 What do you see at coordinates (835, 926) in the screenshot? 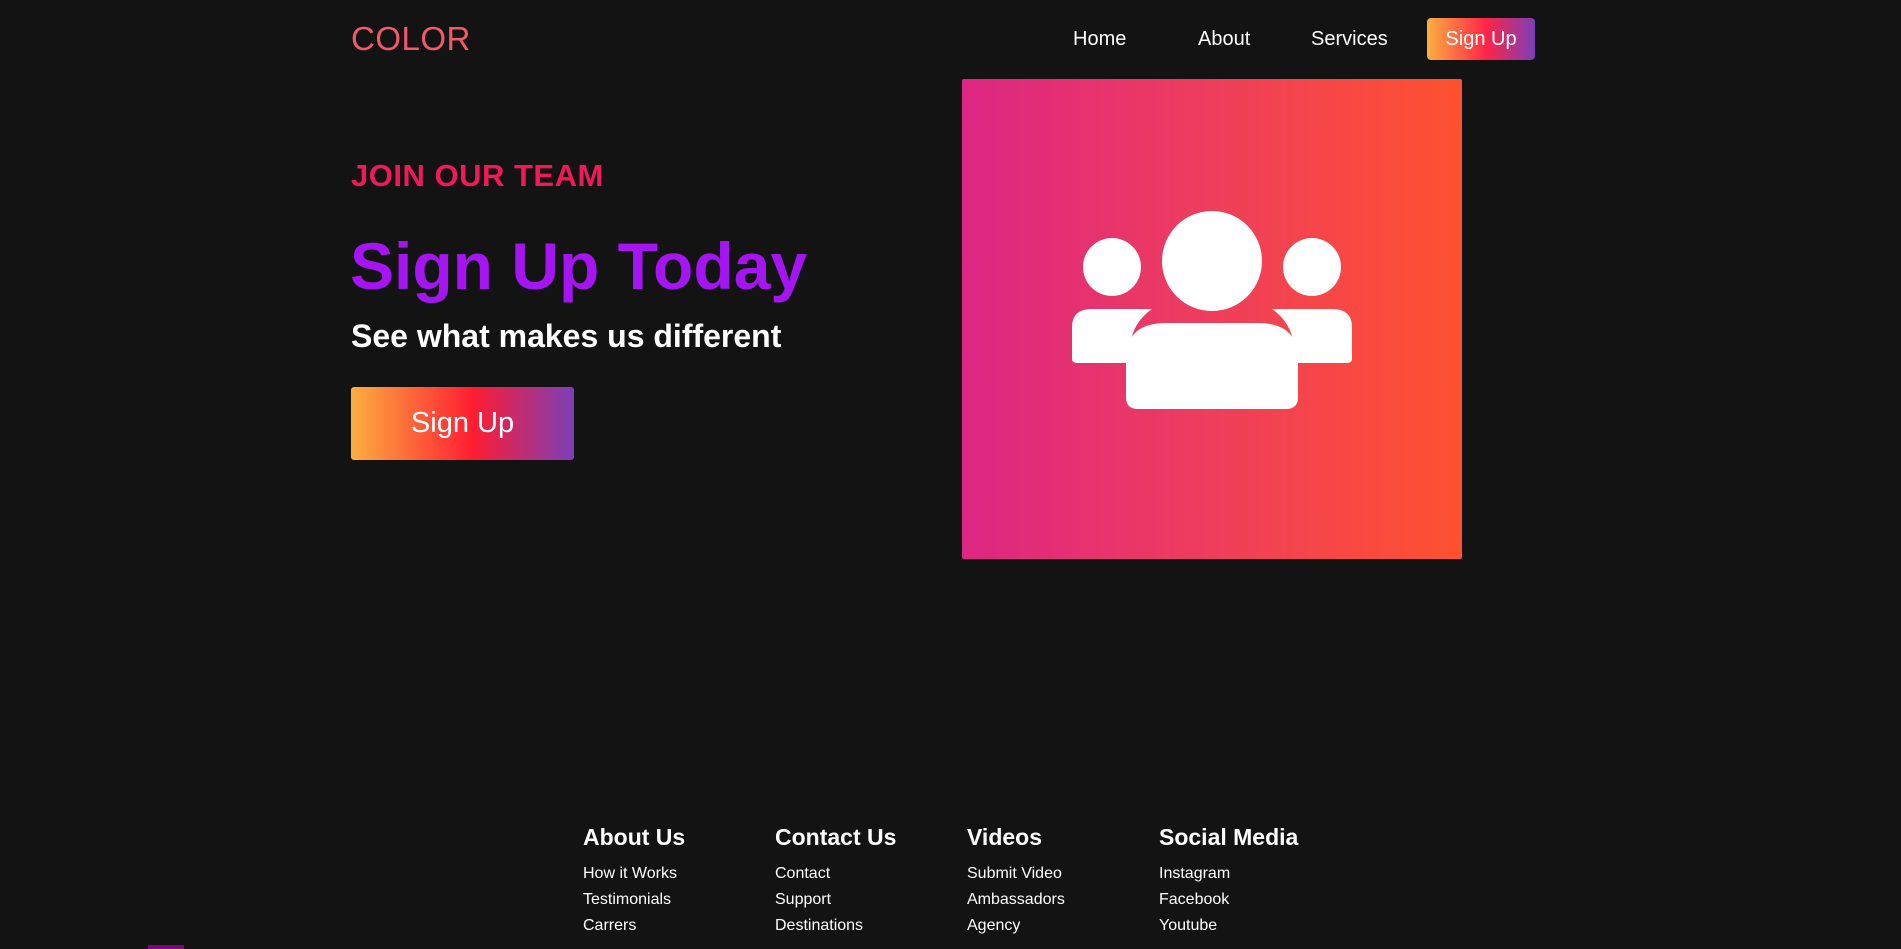
I see `footer-link-destinations: Destinations` at bounding box center [835, 926].